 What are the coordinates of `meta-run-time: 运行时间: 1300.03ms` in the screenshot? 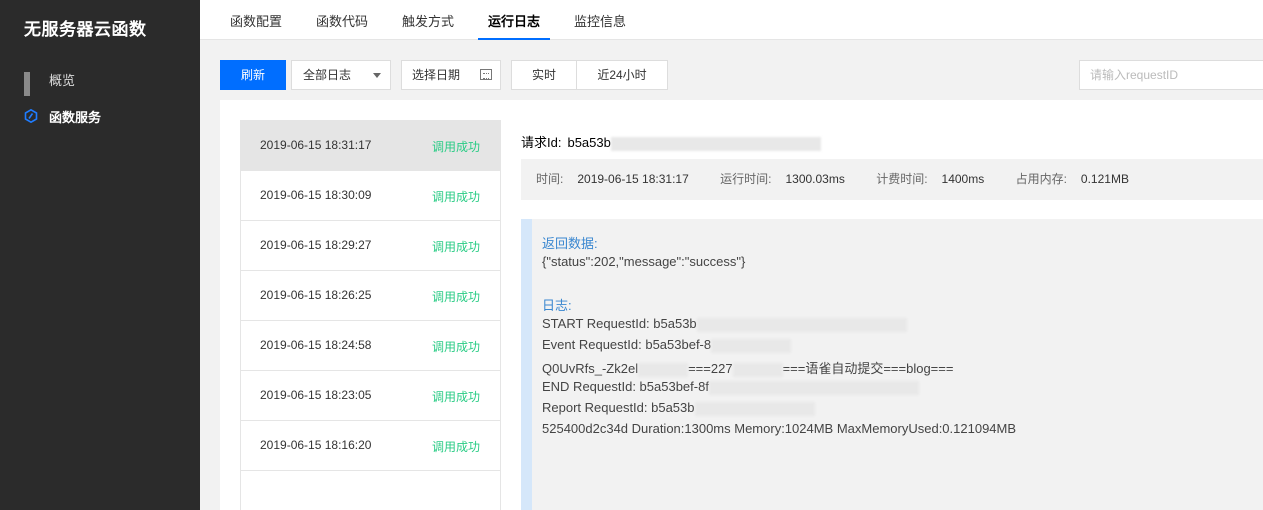 It's located at (782, 179).